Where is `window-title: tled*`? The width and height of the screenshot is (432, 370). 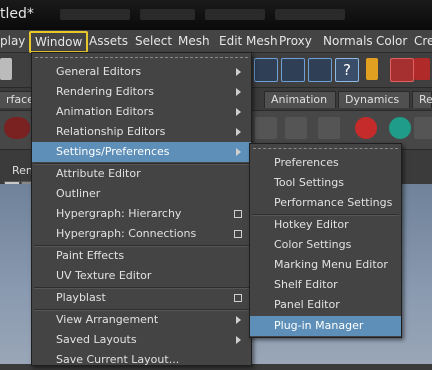 window-title: tled* is located at coordinates (17, 14).